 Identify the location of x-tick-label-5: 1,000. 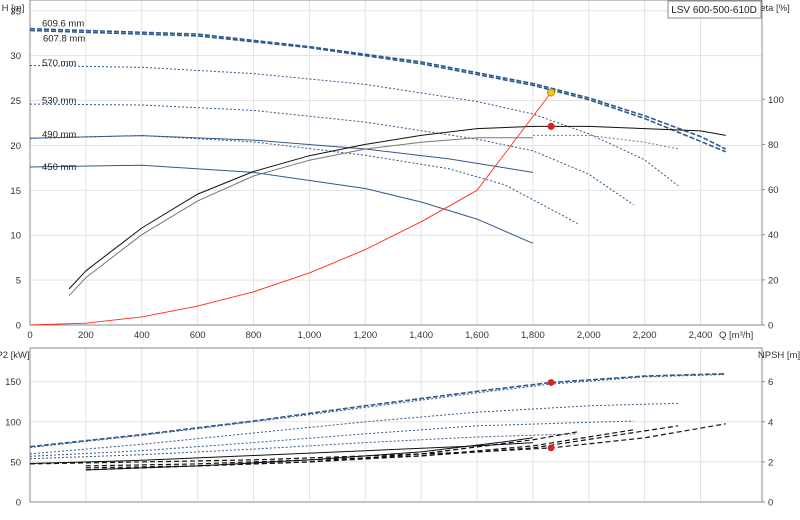
(309, 335).